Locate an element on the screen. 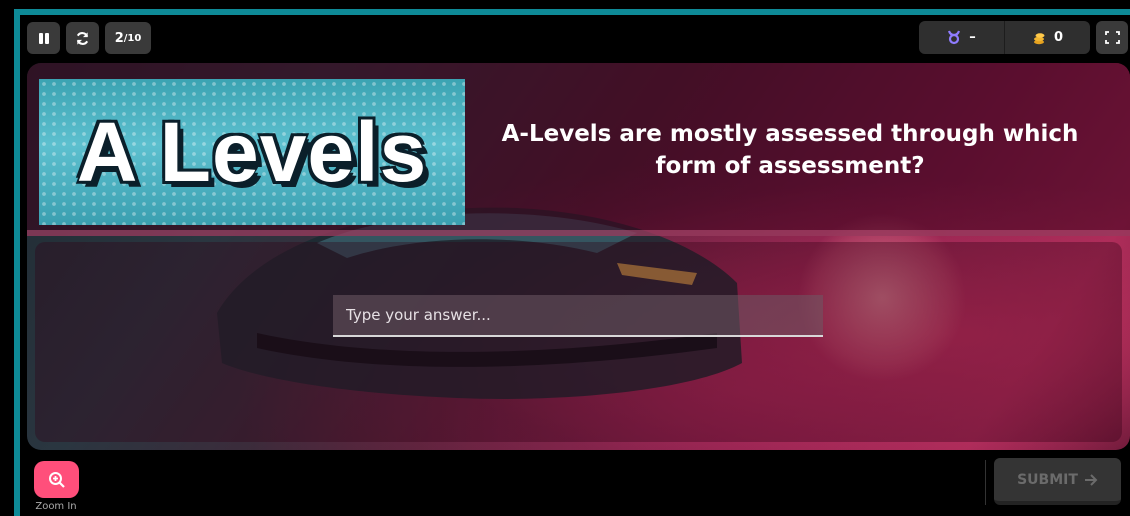  fullscreen-button is located at coordinates (1112, 37).